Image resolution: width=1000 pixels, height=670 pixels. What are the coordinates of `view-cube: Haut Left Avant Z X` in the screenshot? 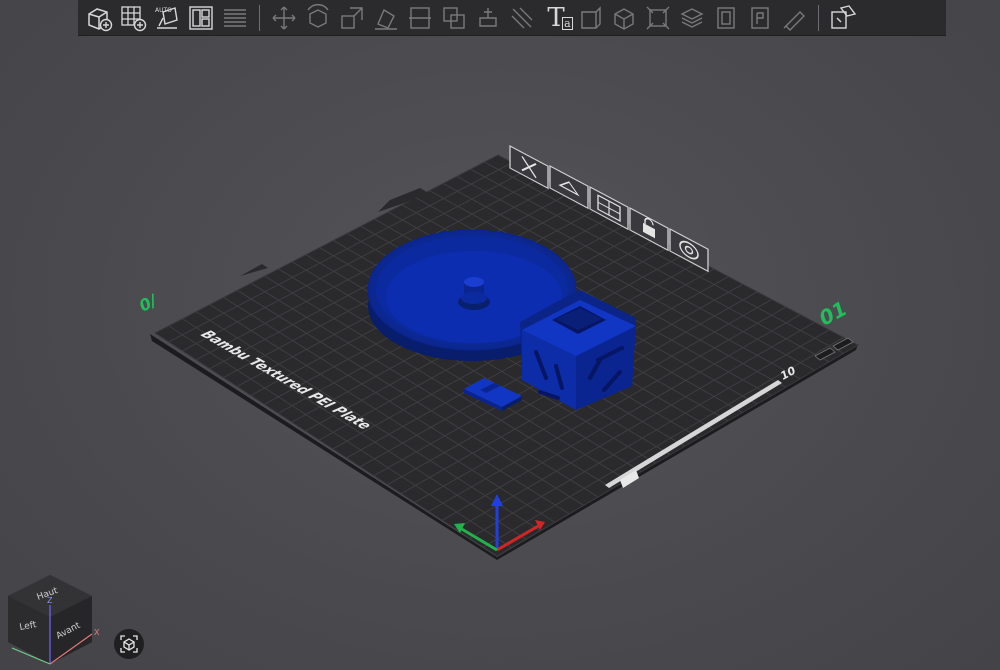 It's located at (54, 620).